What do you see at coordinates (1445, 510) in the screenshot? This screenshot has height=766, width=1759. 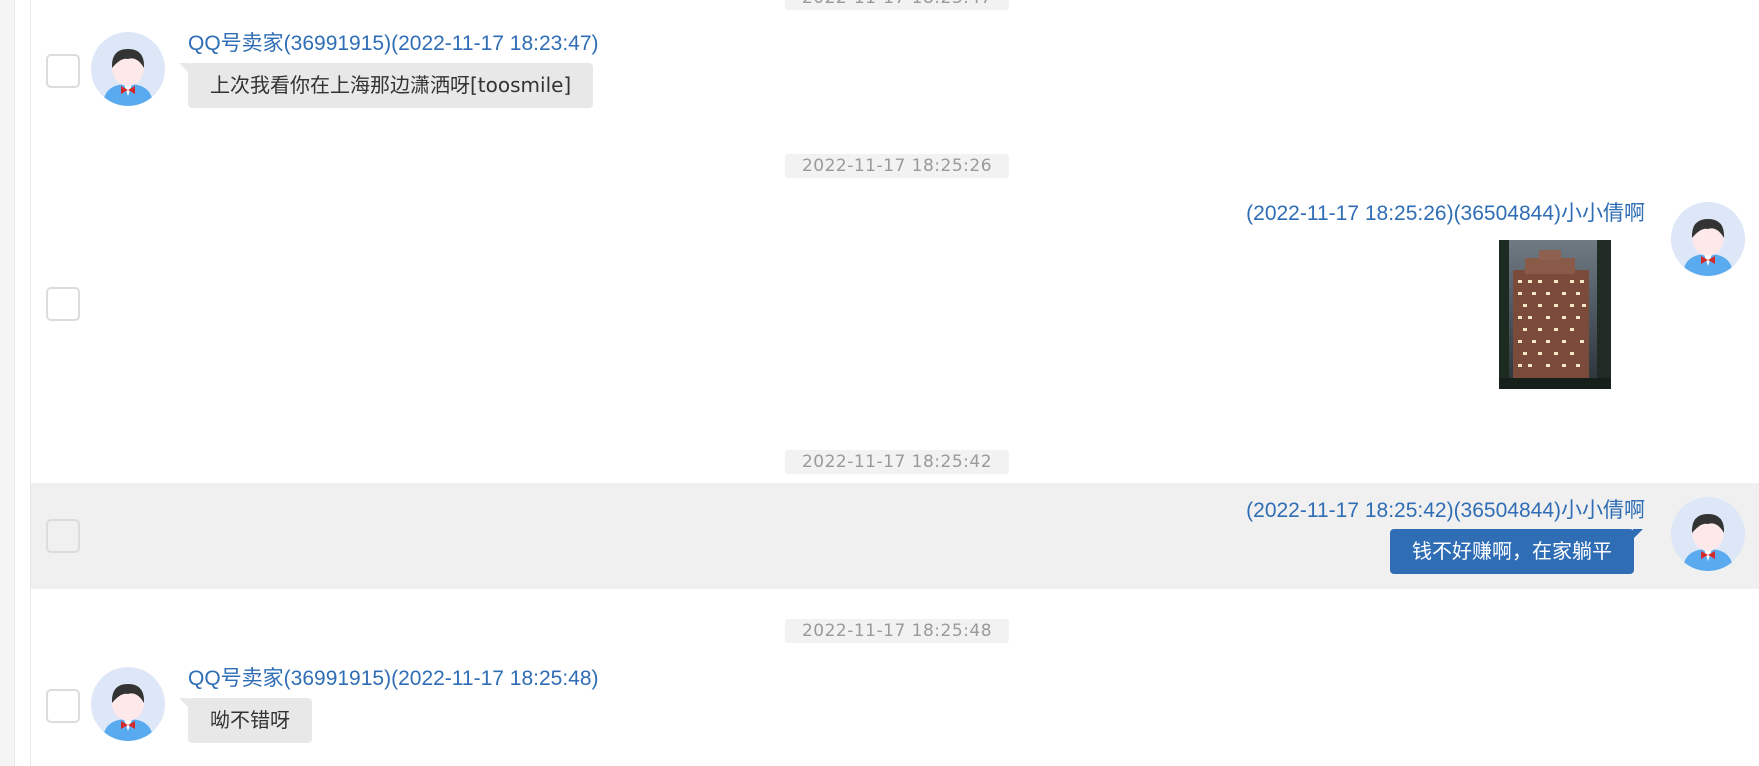 I see `sender-label: (2022-11-17 18:25:42)(36504844)小小倩啊` at bounding box center [1445, 510].